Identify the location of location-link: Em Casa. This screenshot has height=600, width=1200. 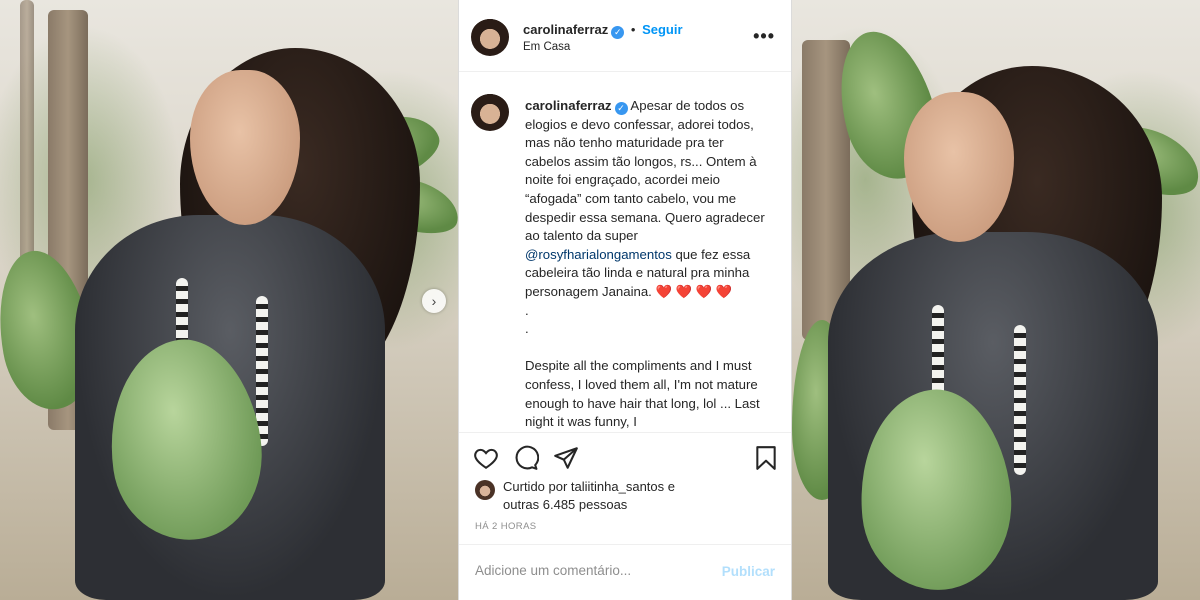
(546, 47).